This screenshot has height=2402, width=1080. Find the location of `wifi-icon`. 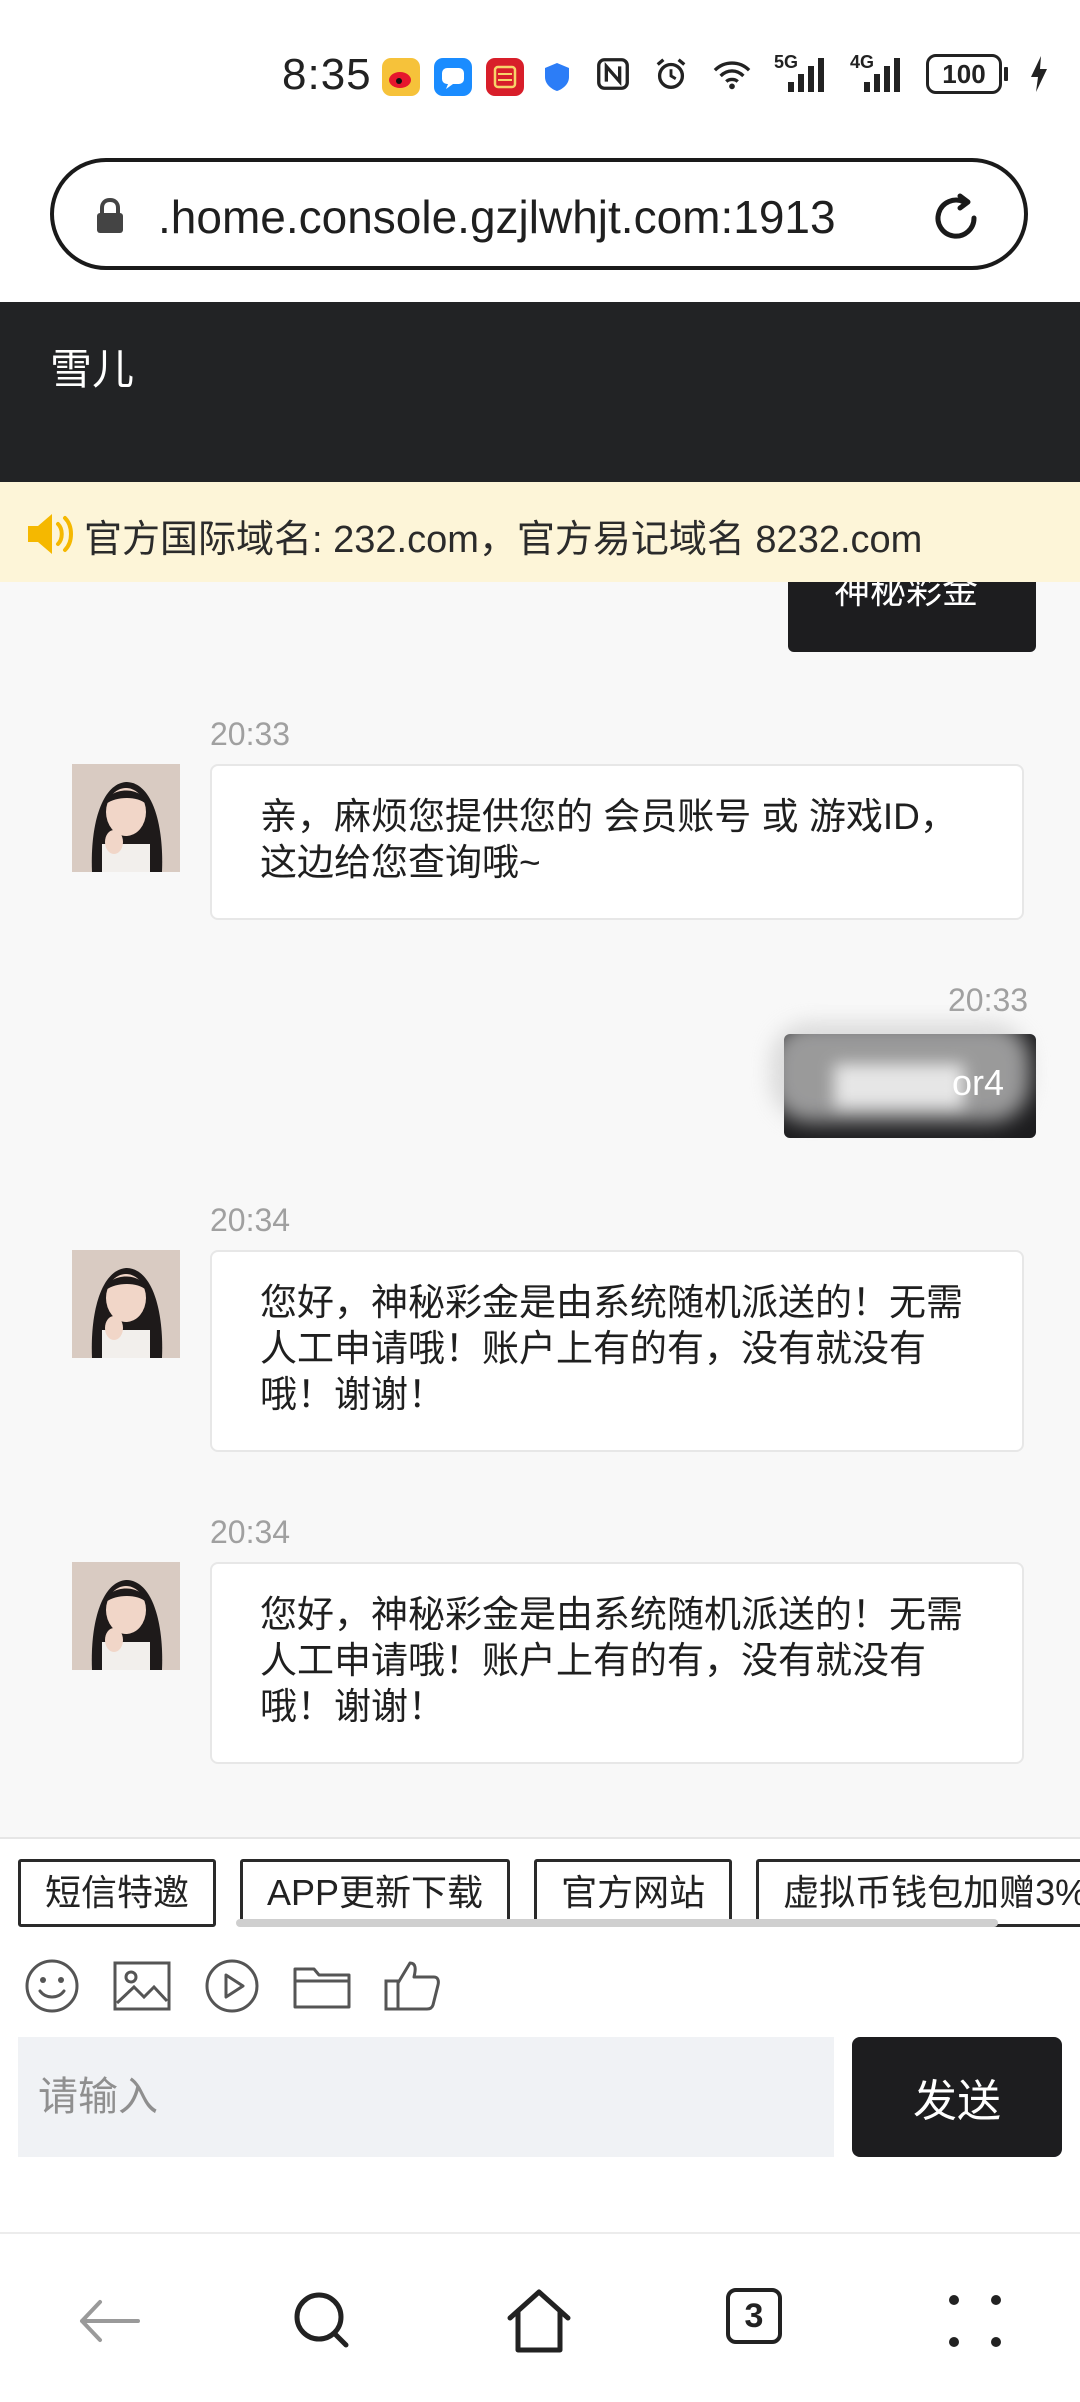

wifi-icon is located at coordinates (732, 75).